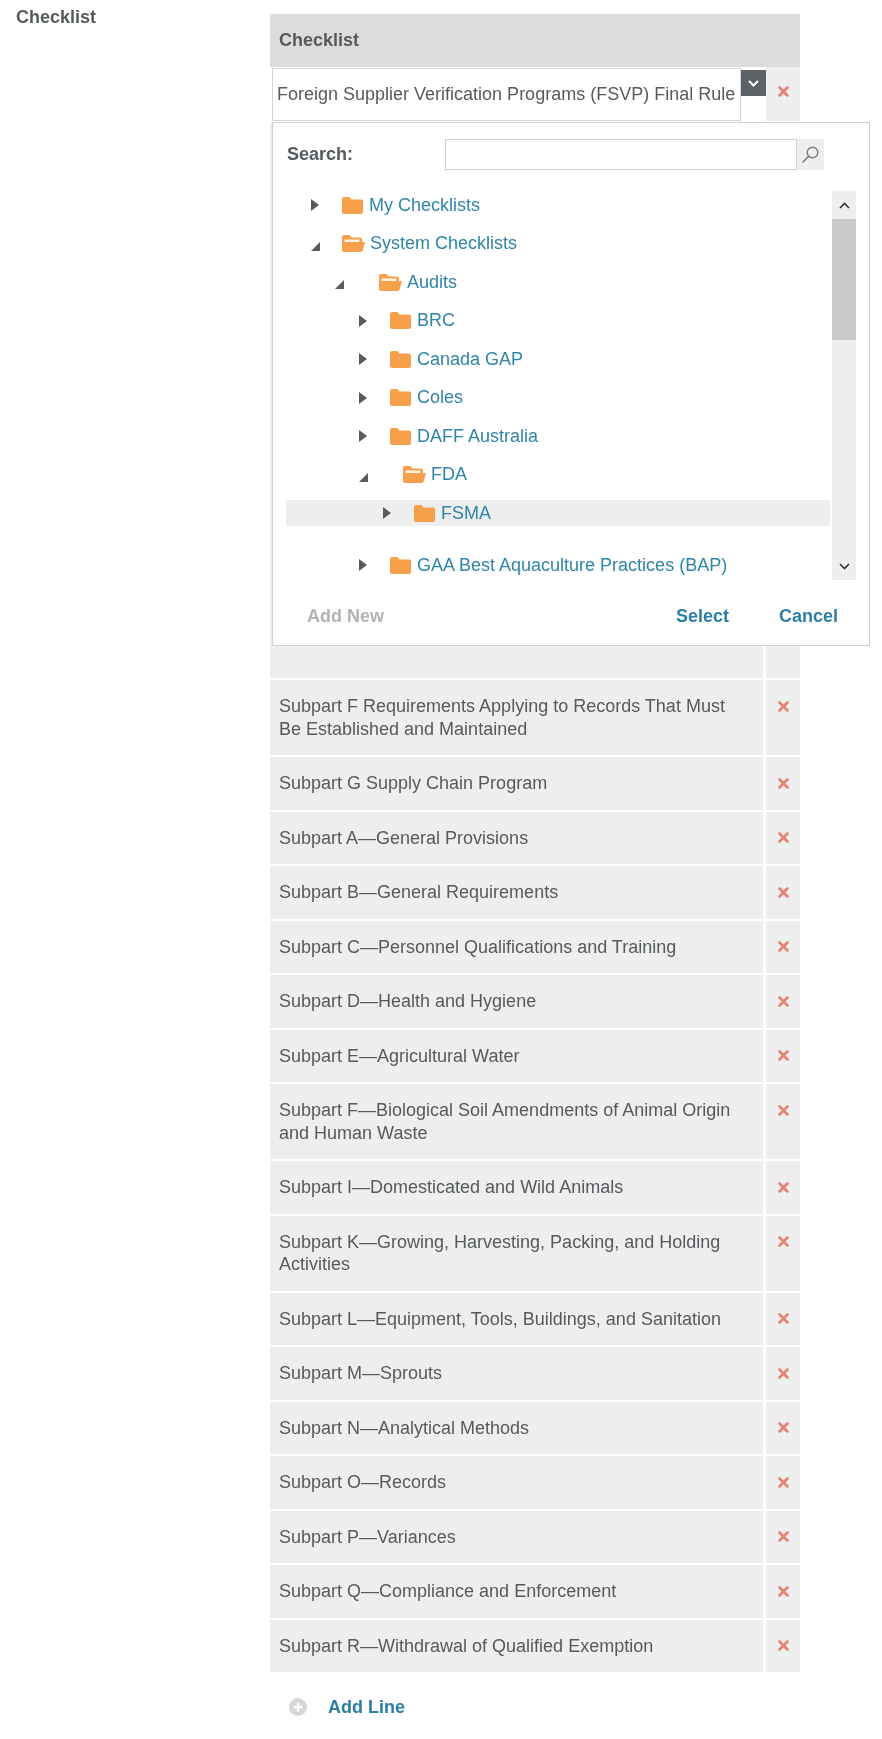 Image resolution: width=882 pixels, height=1739 pixels. I want to click on tree-item: My Checklists, so click(558, 205).